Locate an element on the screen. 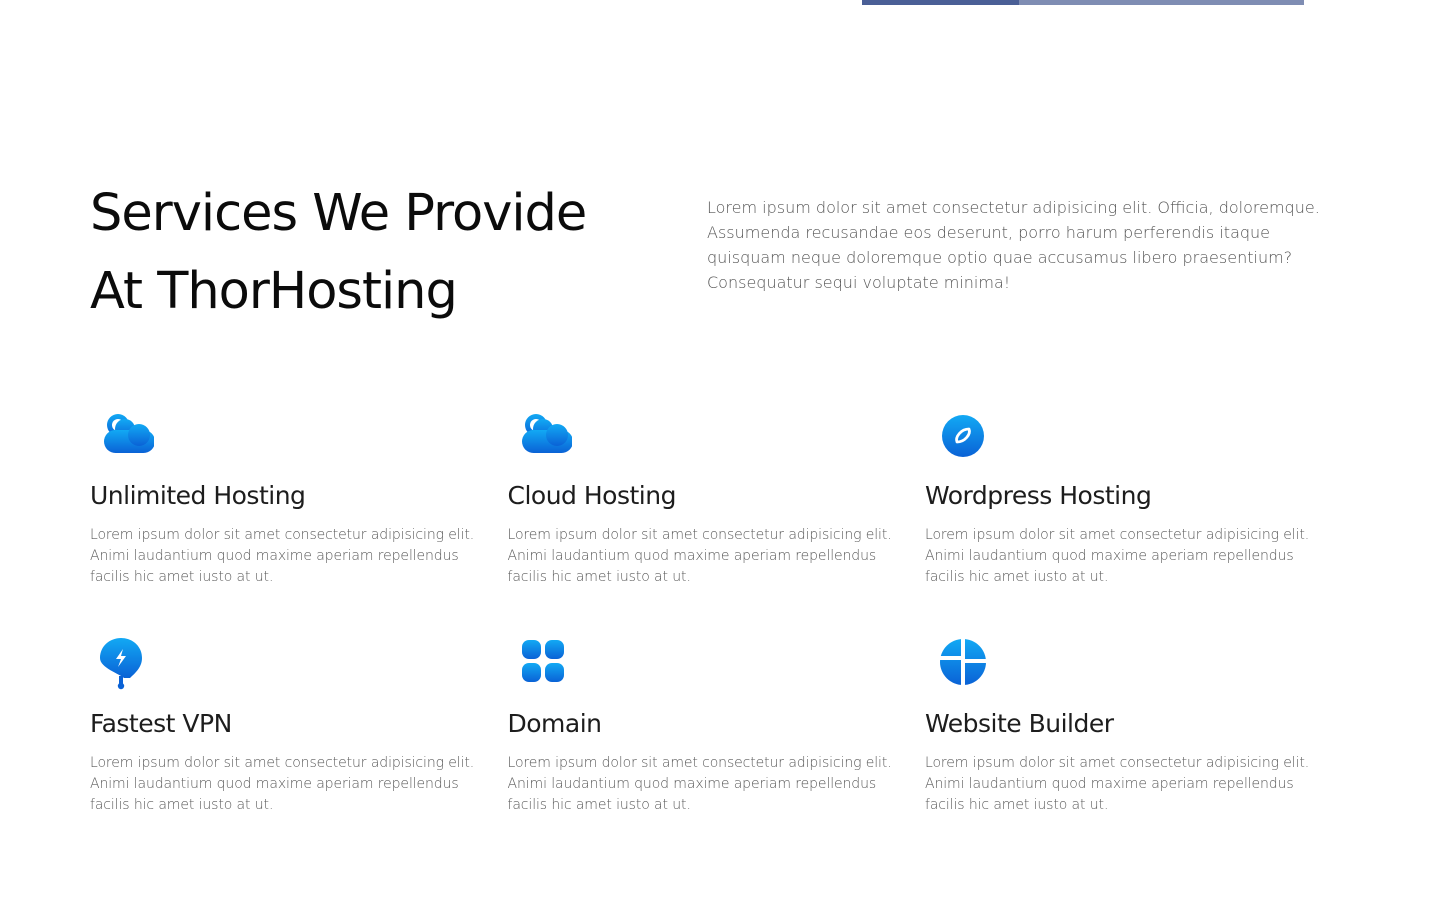 The height and width of the screenshot is (900, 1440). lightning-pin-icon is located at coordinates (126, 664).